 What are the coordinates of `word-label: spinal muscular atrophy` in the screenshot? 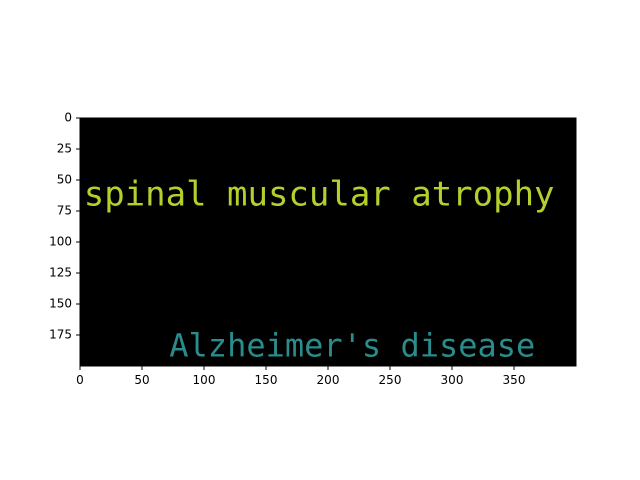 It's located at (319, 195).